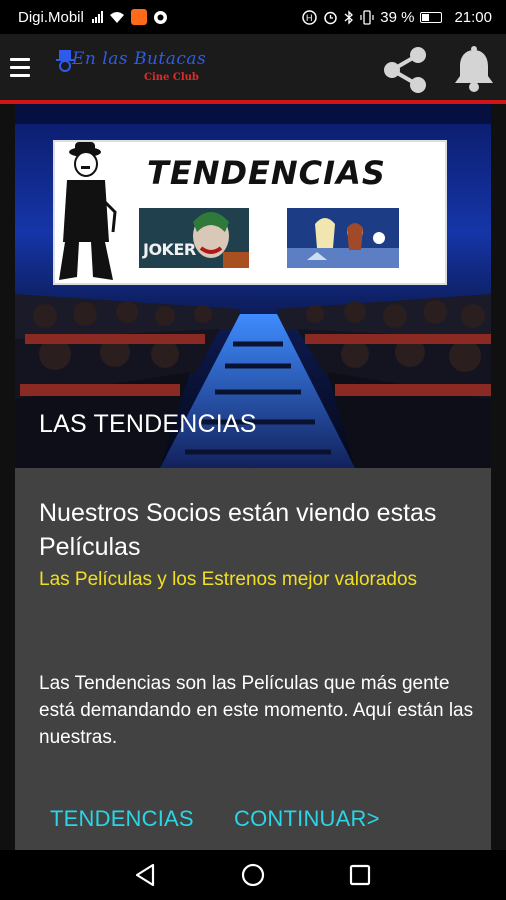  I want to click on svg-text: H, so click(309, 18).